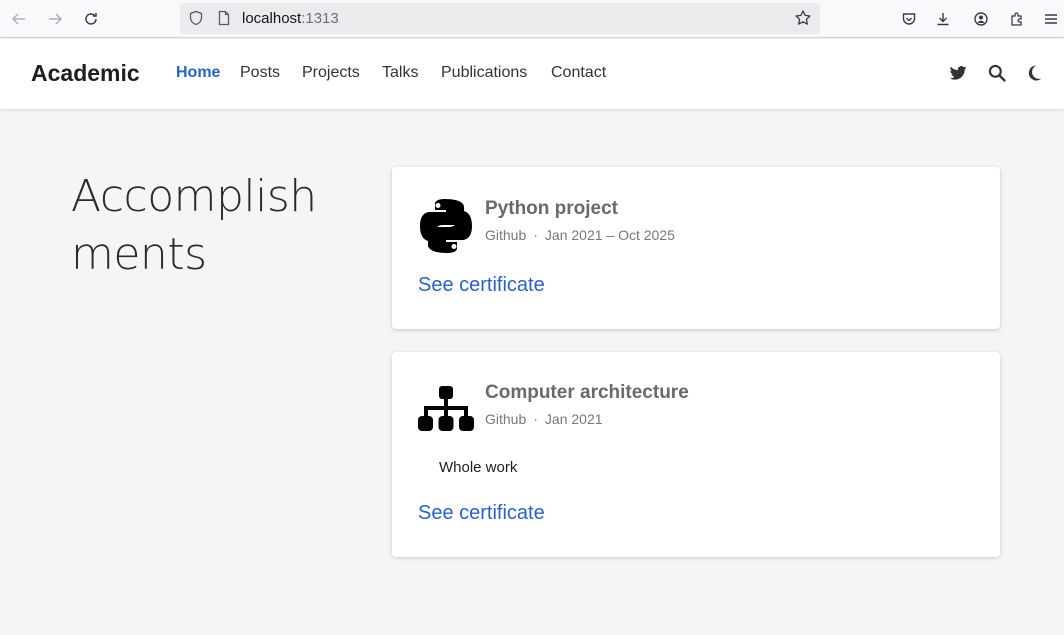 The width and height of the screenshot is (1064, 635). I want to click on shield-icon, so click(196, 18).